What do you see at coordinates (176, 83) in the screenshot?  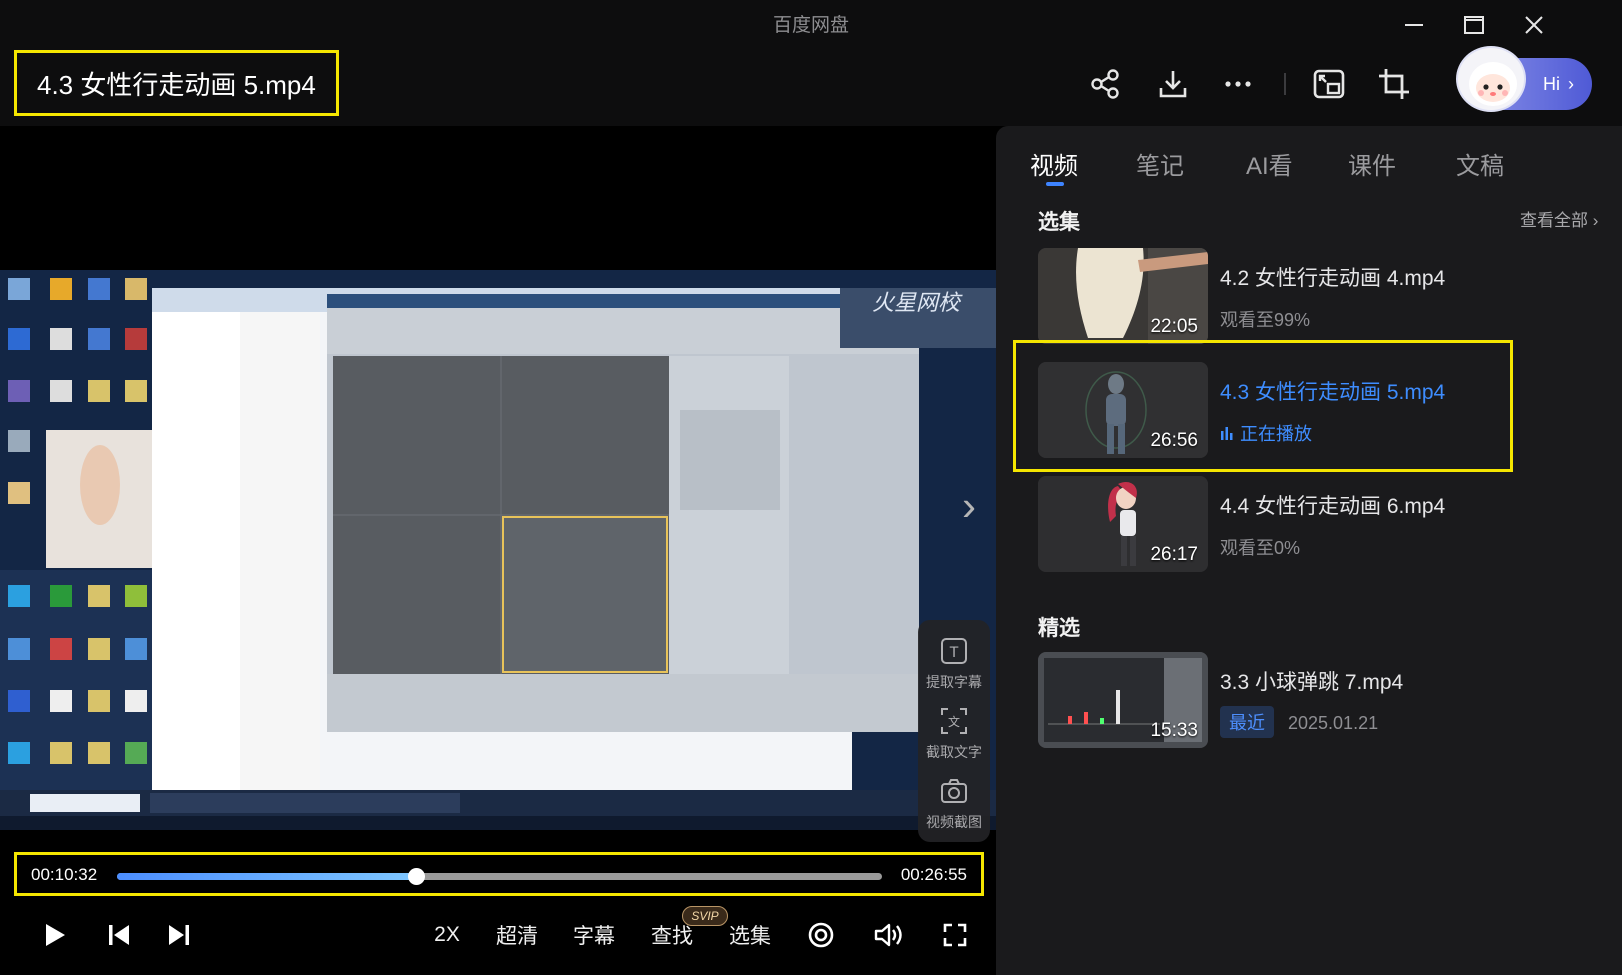 I see `file-title: 4.3 女性行走动画 5.mp4` at bounding box center [176, 83].